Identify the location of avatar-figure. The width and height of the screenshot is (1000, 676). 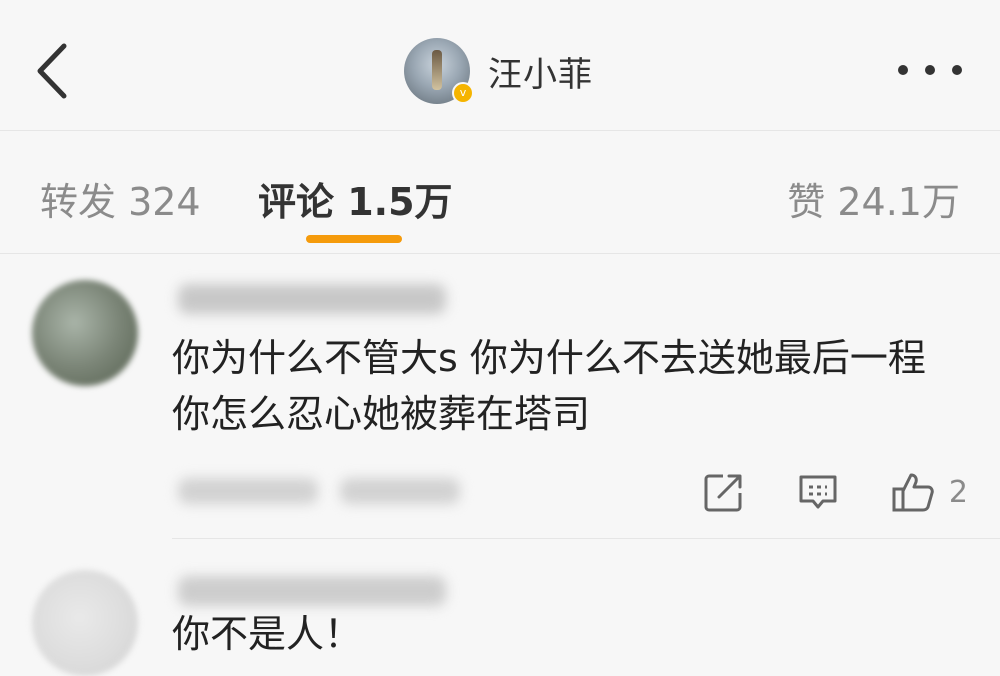
(437, 70).